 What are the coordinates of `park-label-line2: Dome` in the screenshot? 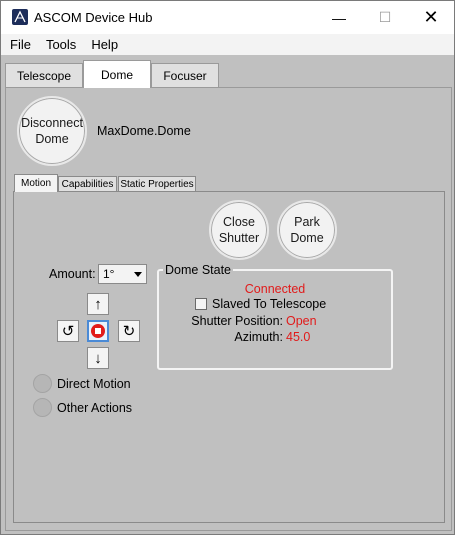 It's located at (307, 238).